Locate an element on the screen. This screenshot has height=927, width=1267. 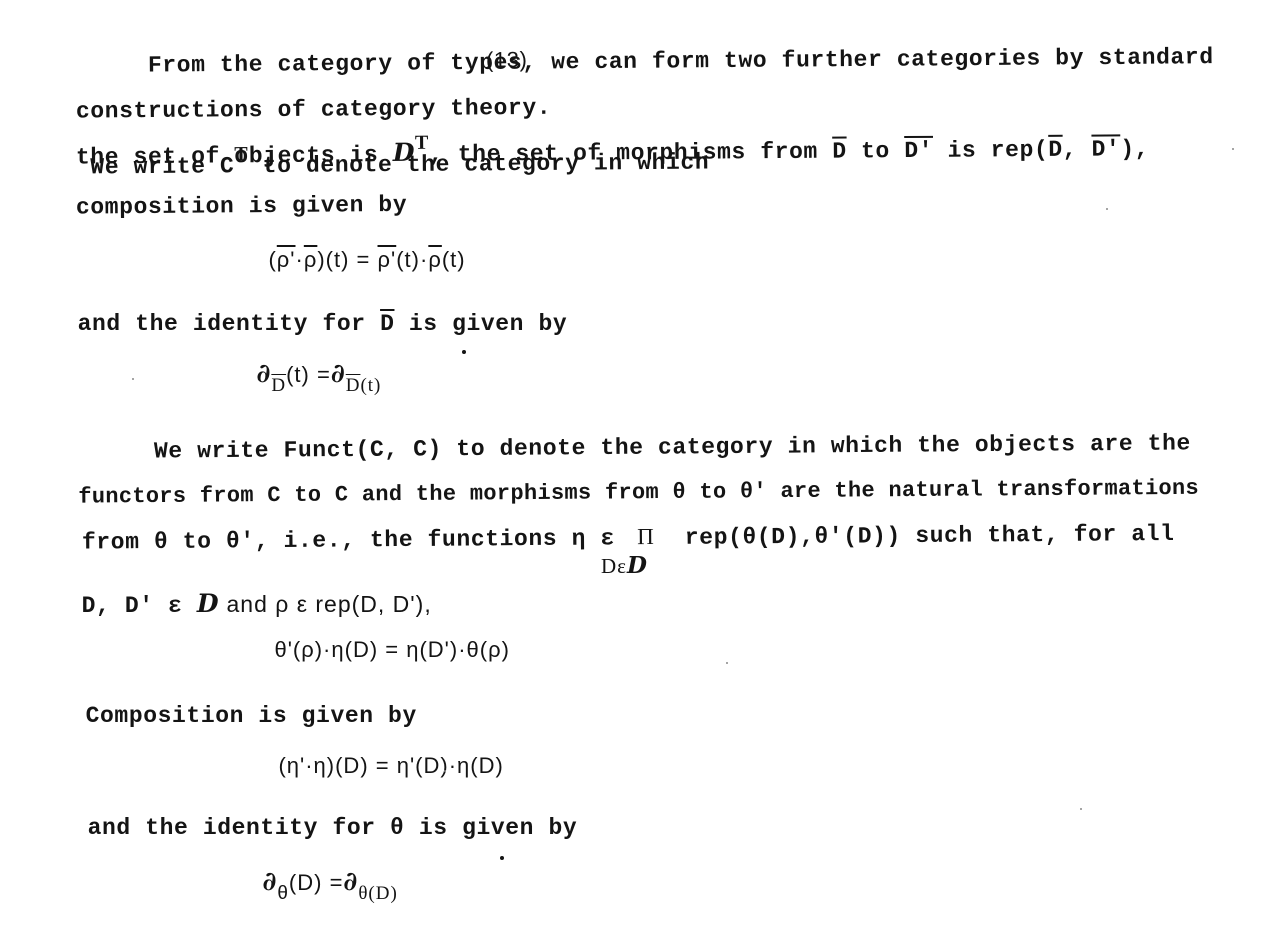
paragraph1-line3-end: ), is located at coordinates (1135, 149).